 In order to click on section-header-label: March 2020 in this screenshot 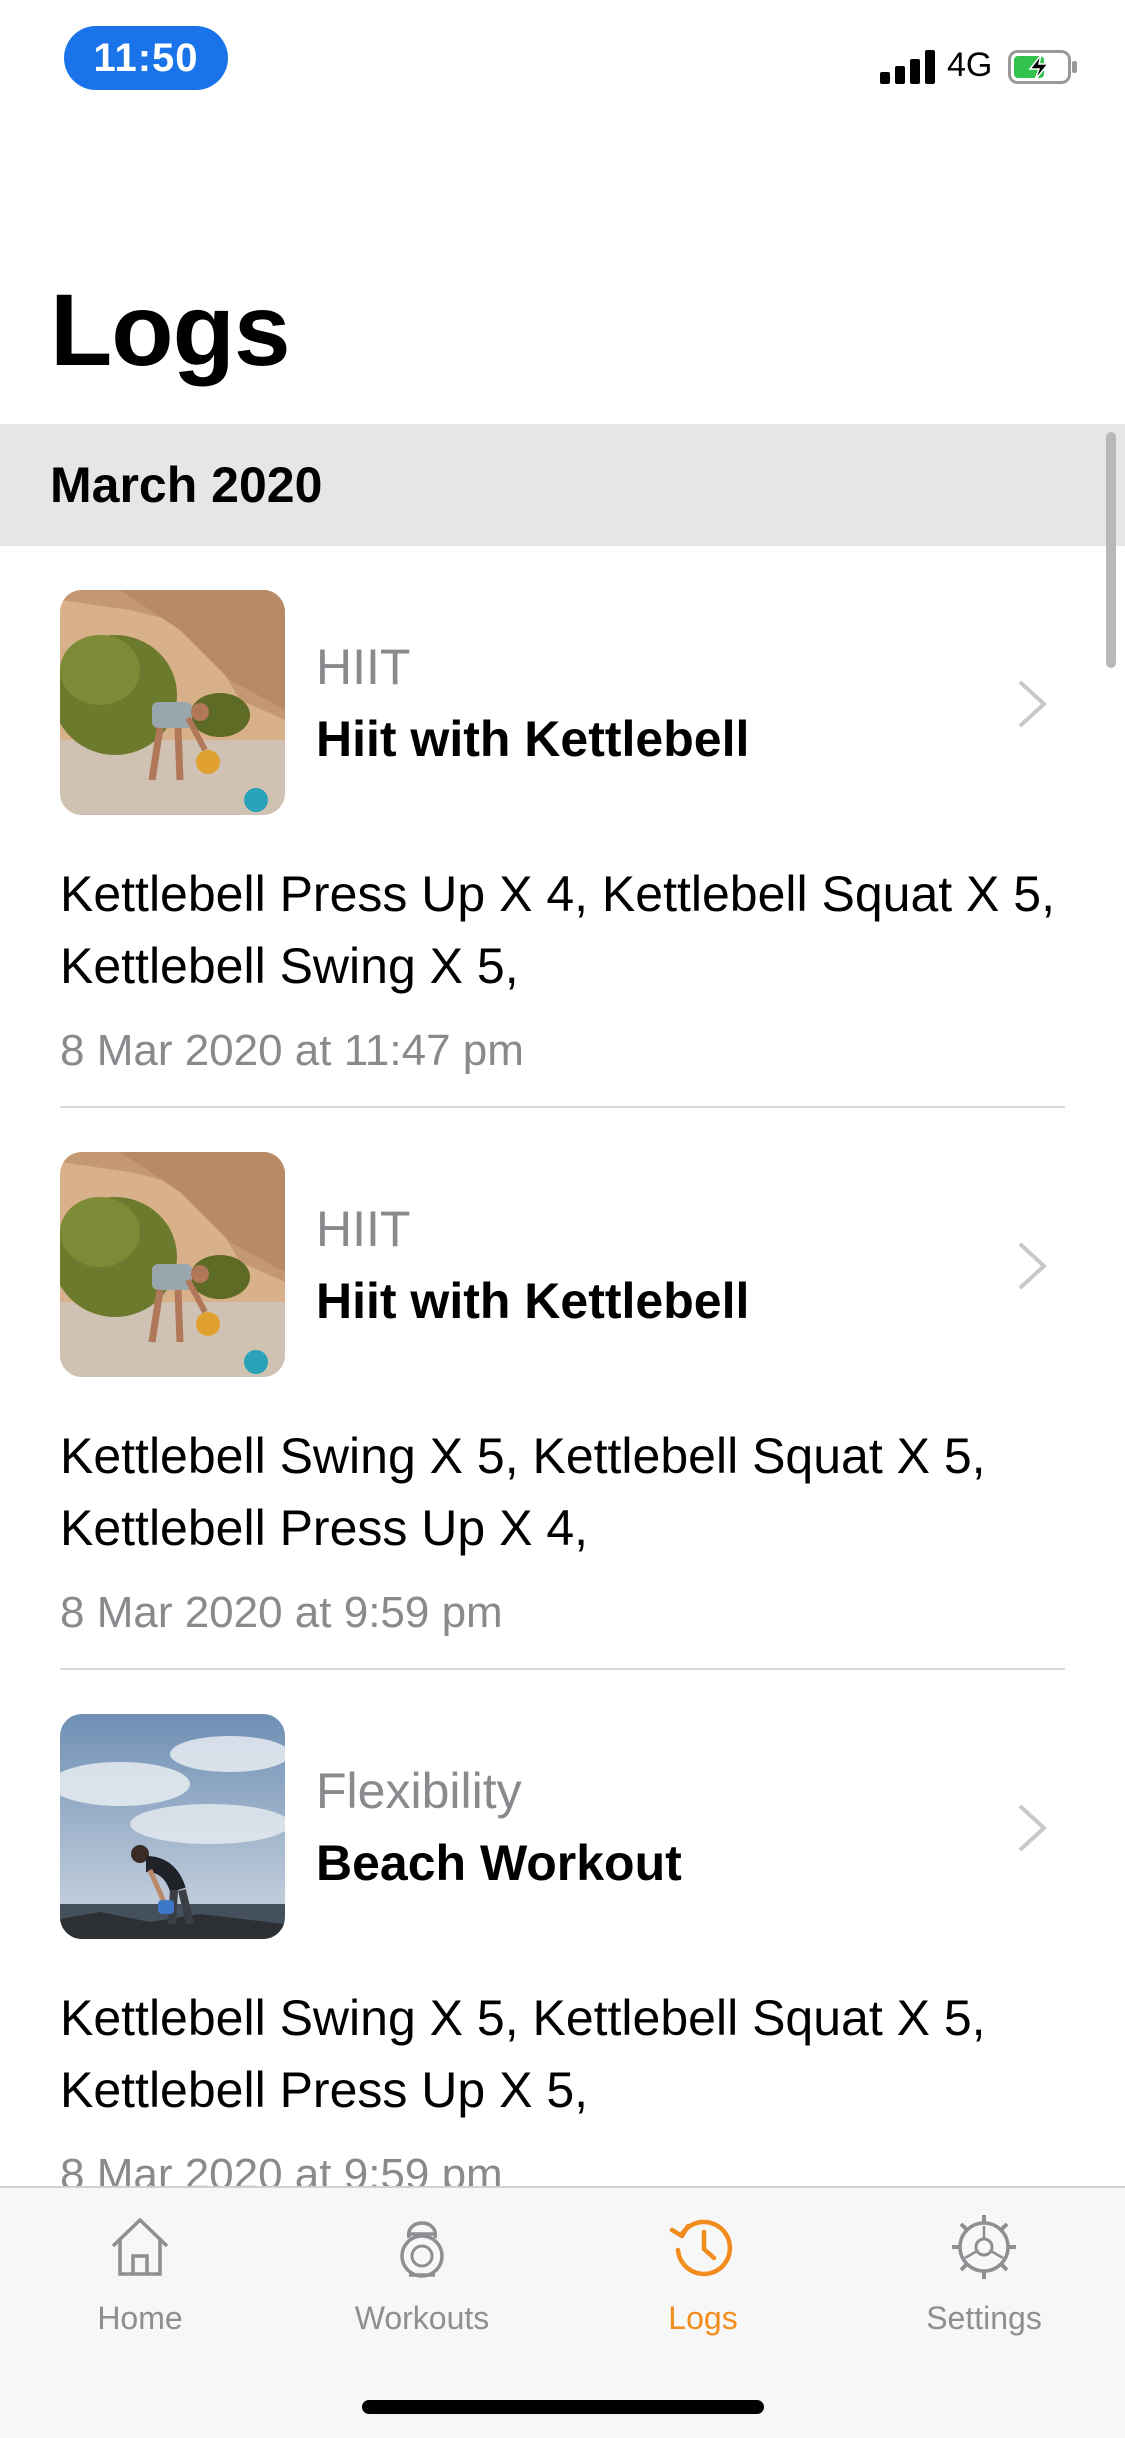, I will do `click(186, 485)`.